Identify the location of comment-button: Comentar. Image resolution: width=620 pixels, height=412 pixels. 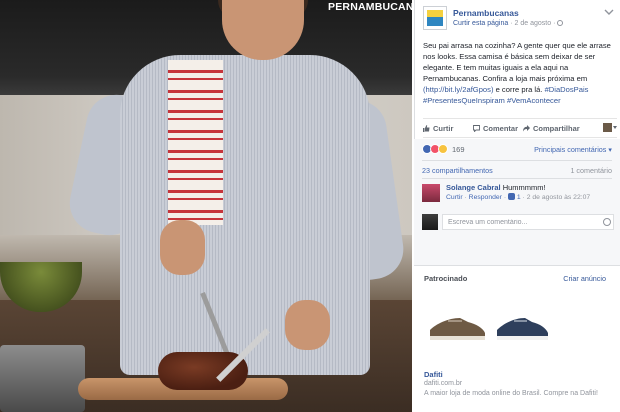
(495, 128).